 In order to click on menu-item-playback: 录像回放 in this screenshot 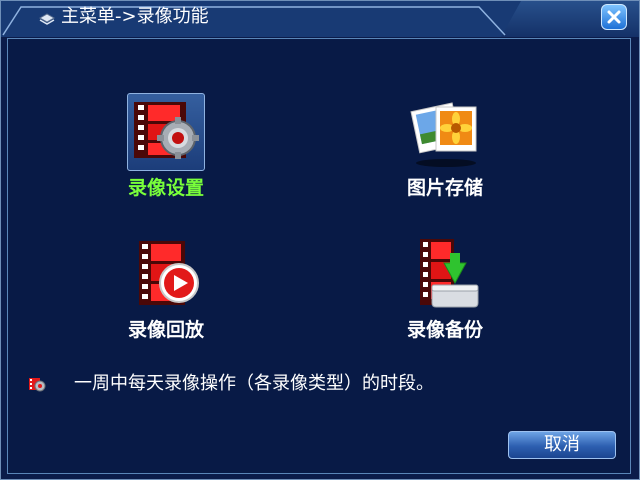, I will do `click(166, 290)`.